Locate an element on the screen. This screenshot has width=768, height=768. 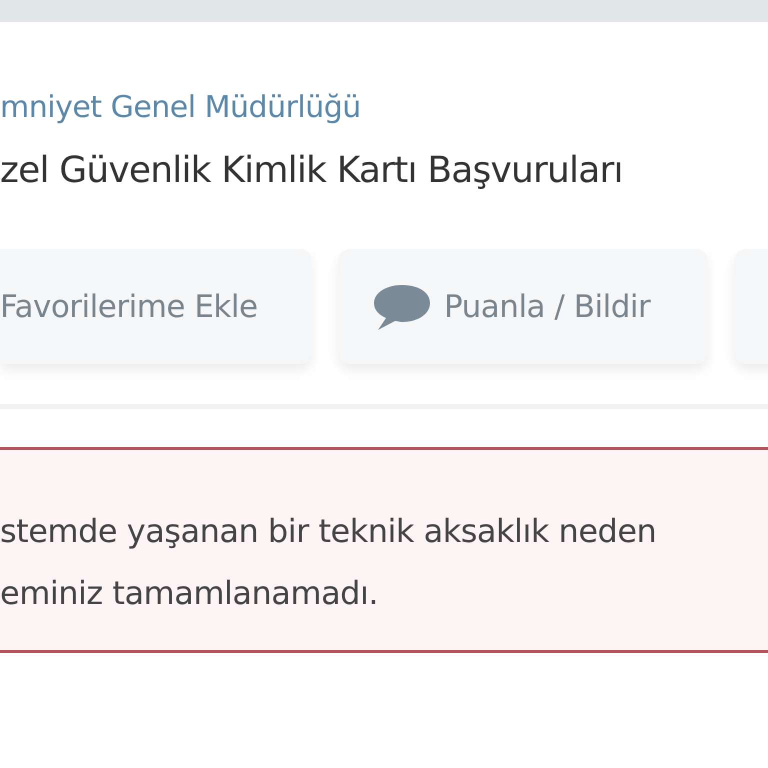
favorite-button: Favorilerime Ekle is located at coordinates (156, 306).